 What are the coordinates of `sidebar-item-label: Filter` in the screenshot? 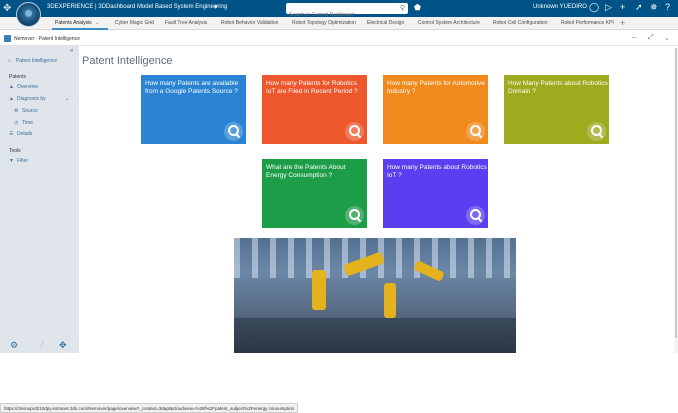 It's located at (23, 161).